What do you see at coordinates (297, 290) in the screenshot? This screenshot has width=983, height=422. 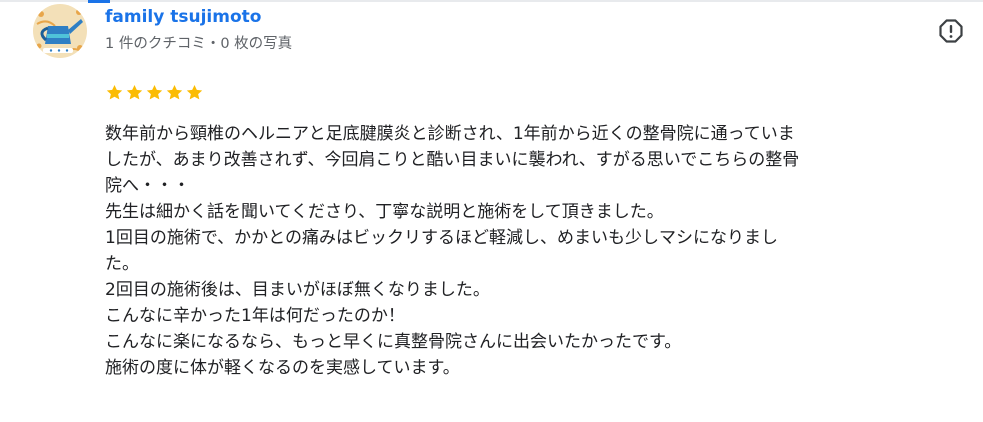 I see `review-line: 2回目の施術後は、目まいがほぼ無くなりました。` at bounding box center [297, 290].